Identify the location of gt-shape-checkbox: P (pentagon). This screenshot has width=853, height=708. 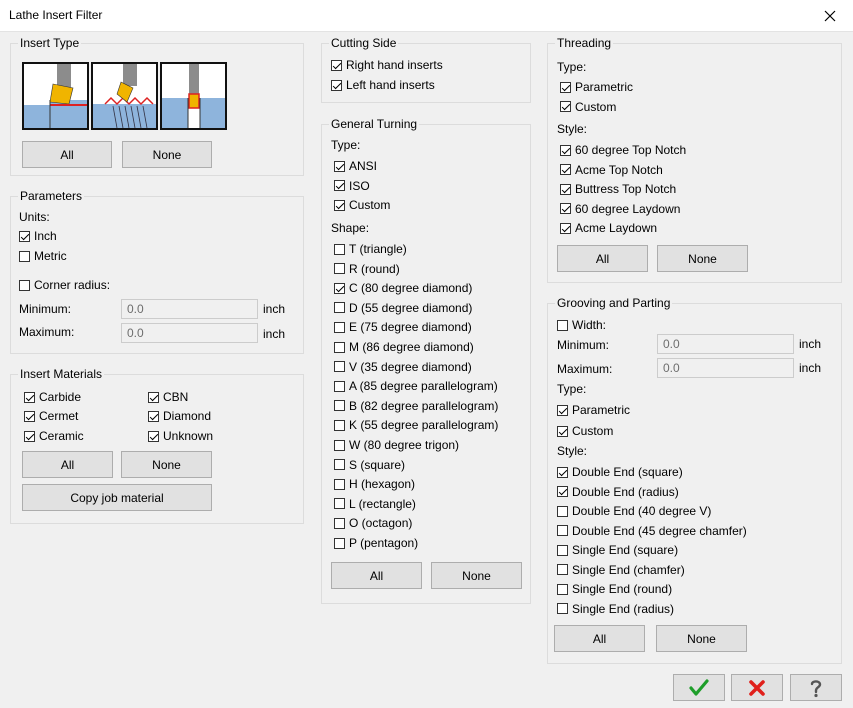
(376, 543).